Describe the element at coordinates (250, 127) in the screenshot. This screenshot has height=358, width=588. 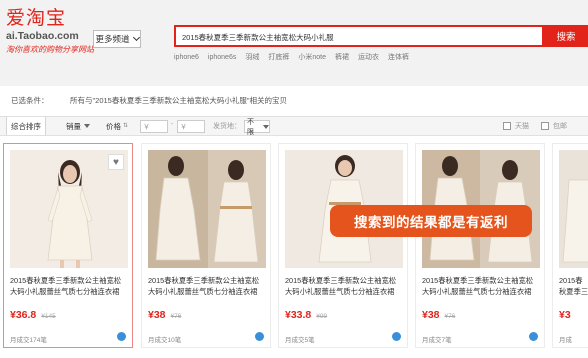
I see `ship-from-value: 不限` at that location.